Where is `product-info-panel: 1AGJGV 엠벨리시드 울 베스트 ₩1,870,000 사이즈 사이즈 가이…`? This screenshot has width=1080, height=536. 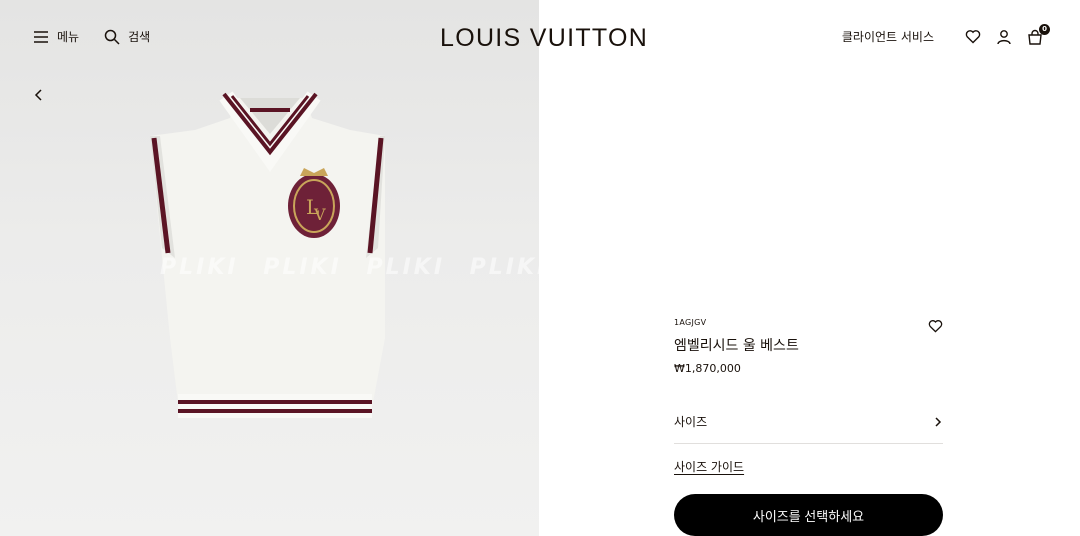
product-info-panel: 1AGJGV 엠벨리시드 울 베스트 ₩1,870,000 사이즈 사이즈 가이… is located at coordinates (808, 427).